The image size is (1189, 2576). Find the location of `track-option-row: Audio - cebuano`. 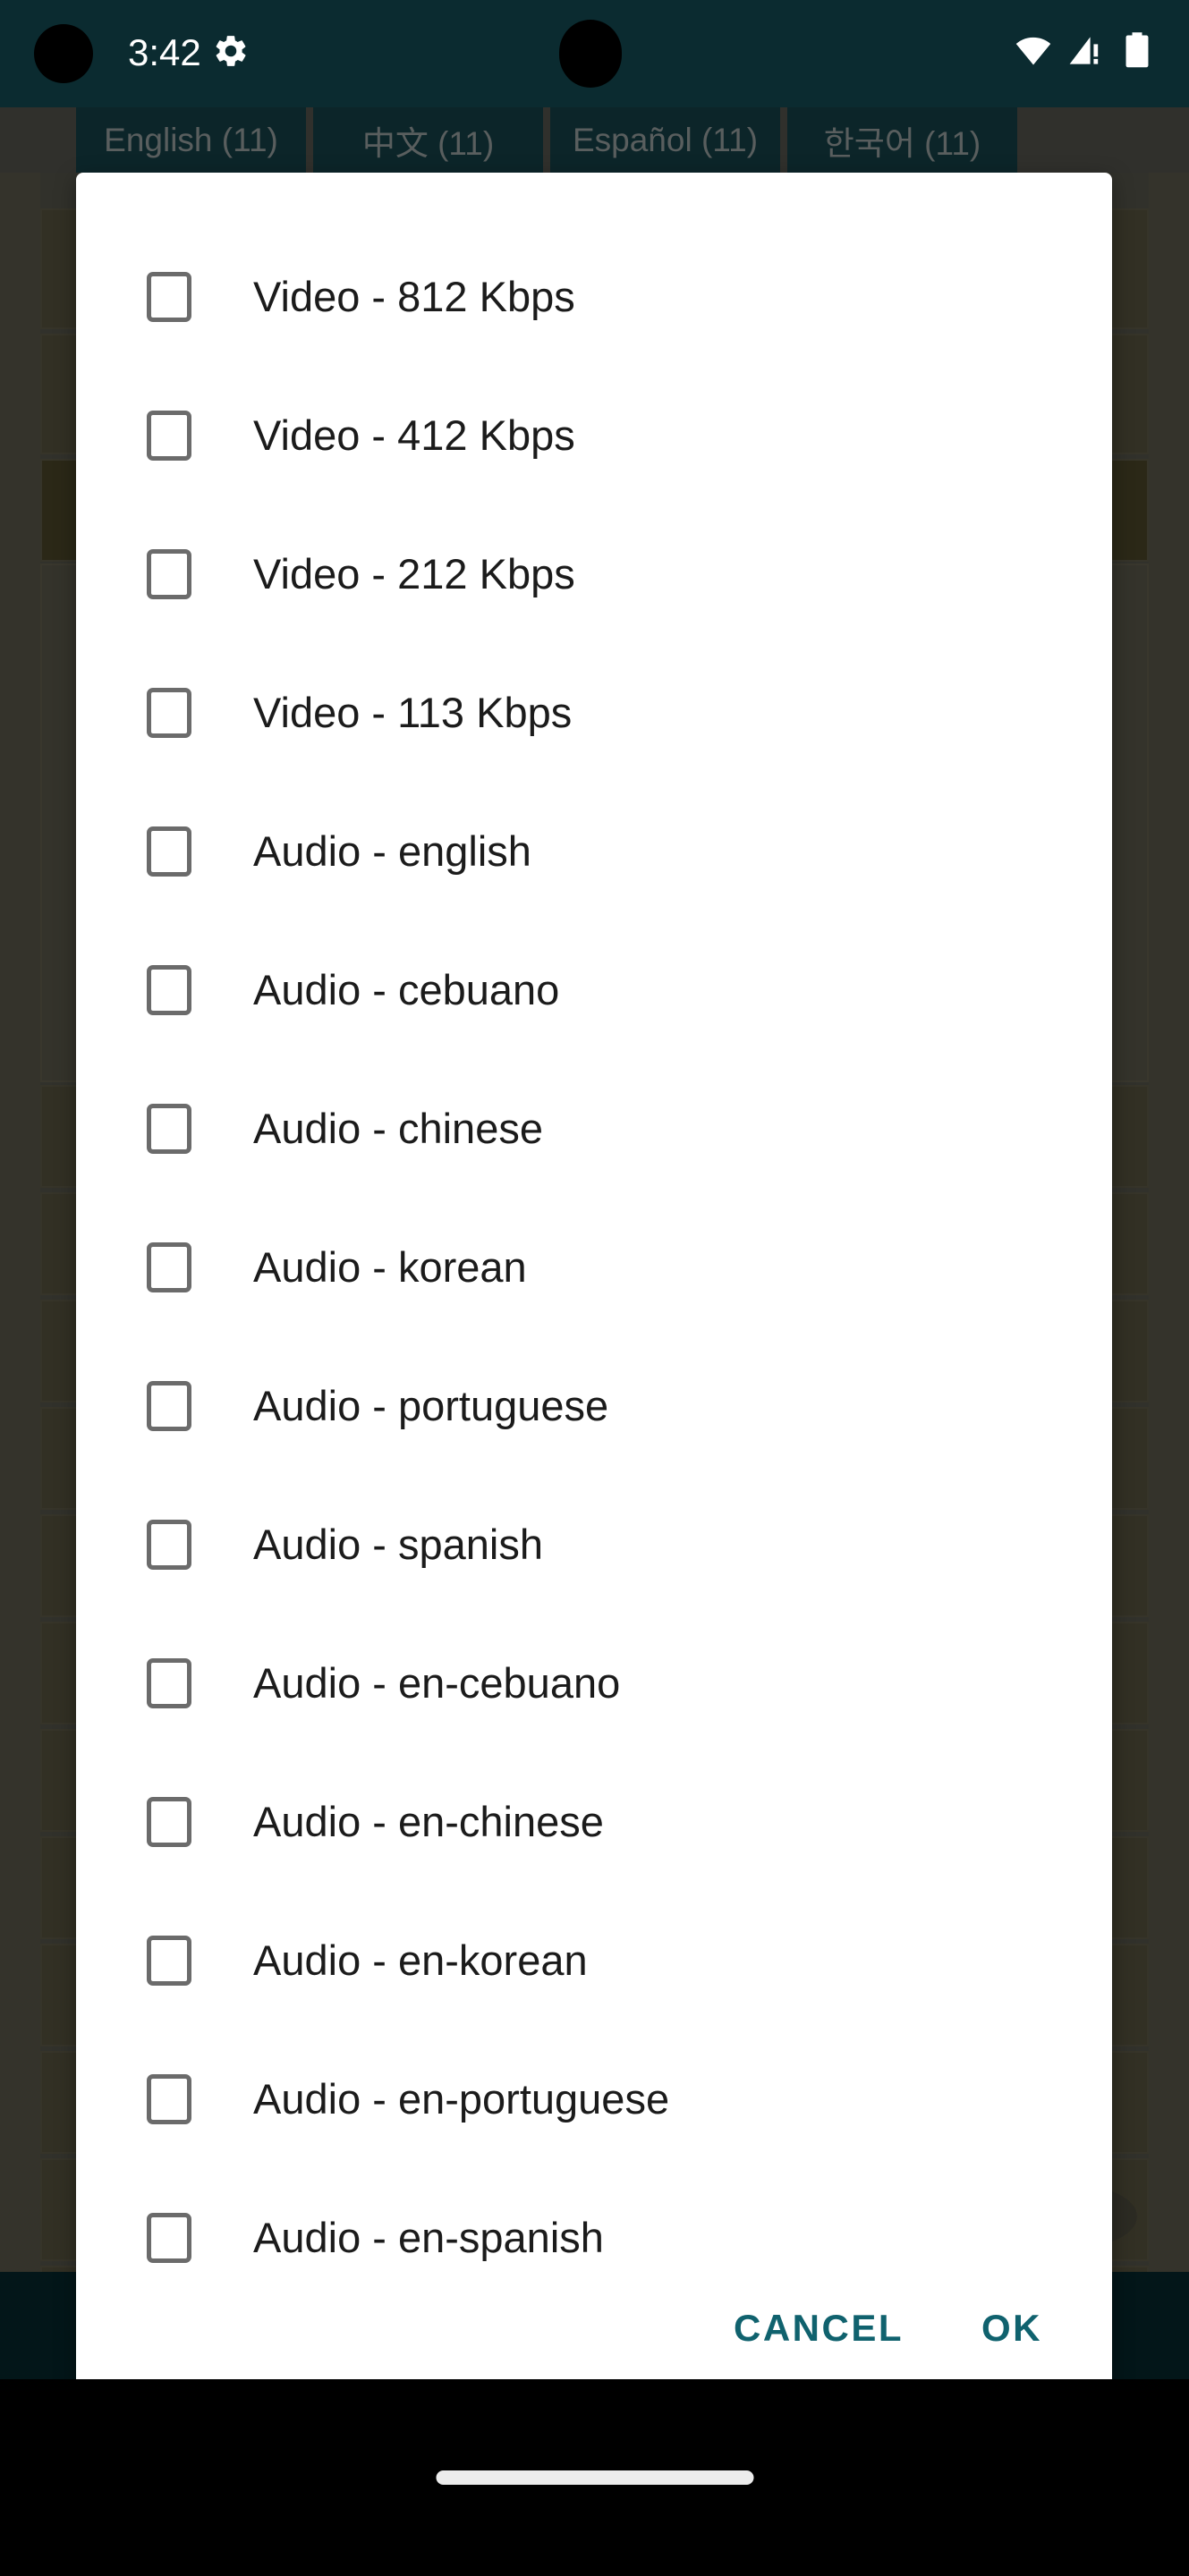

track-option-row: Audio - cebuano is located at coordinates (594, 989).